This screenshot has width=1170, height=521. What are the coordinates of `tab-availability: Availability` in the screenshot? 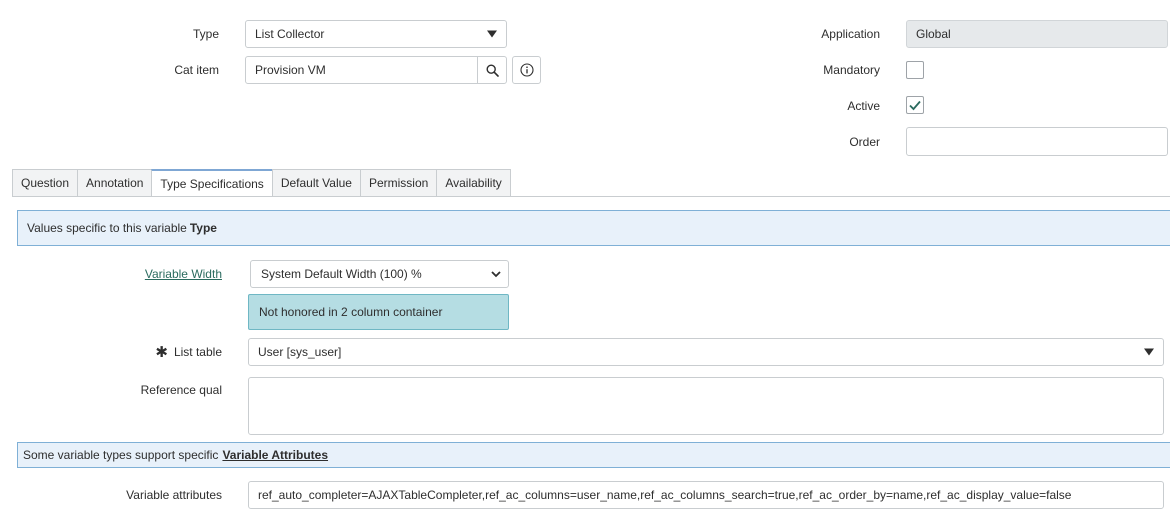 It's located at (473, 183).